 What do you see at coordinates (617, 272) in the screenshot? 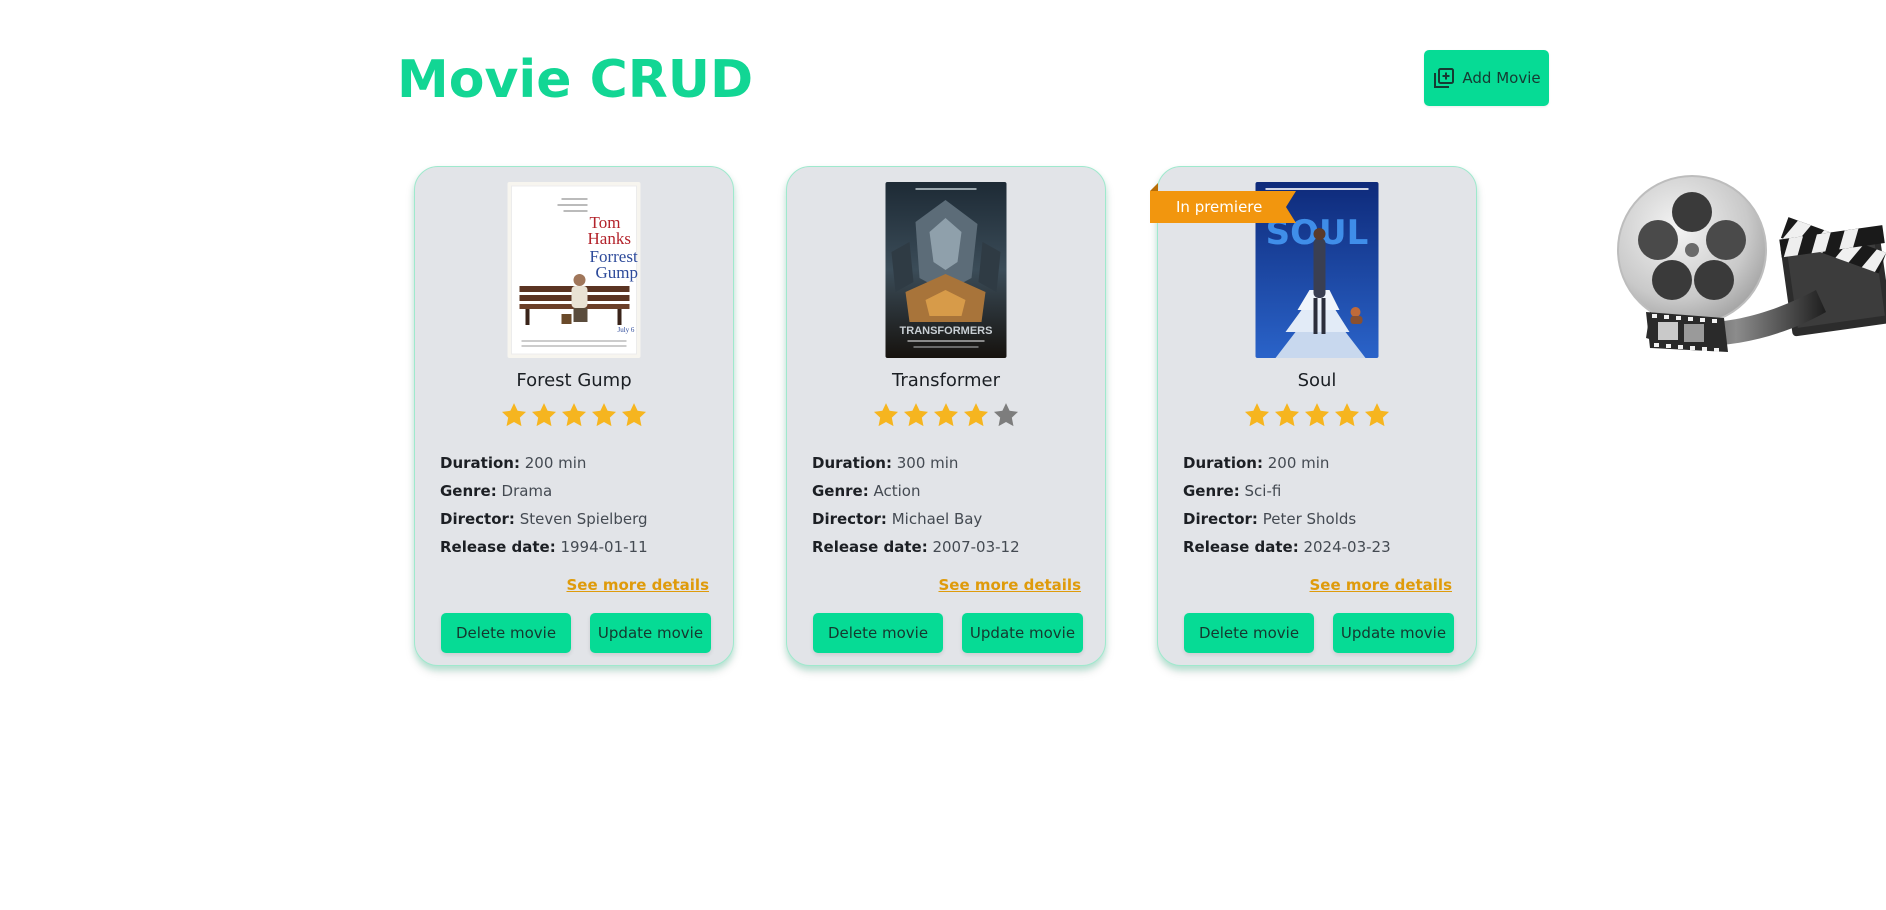
I see `poster-text: Gump` at bounding box center [617, 272].